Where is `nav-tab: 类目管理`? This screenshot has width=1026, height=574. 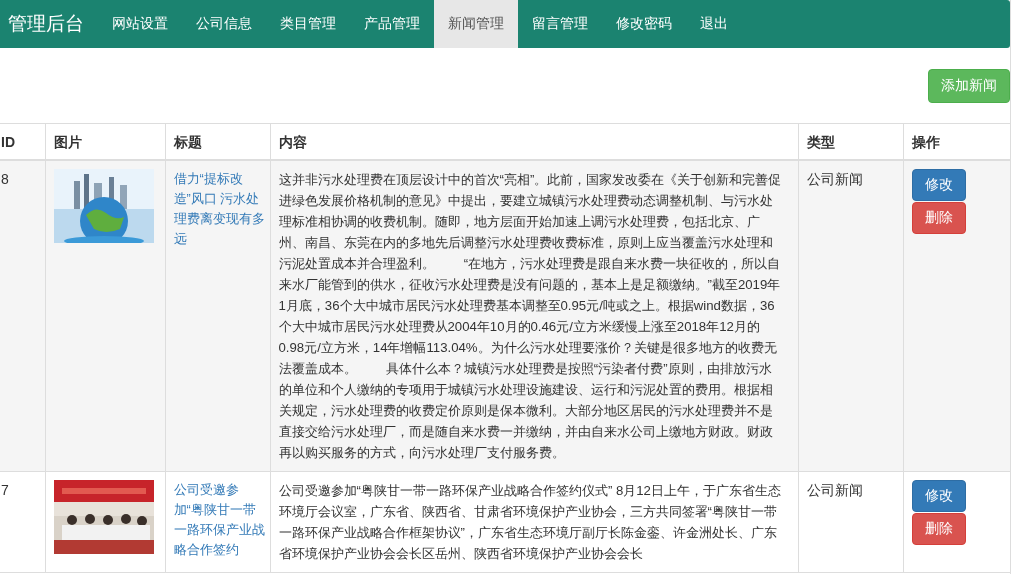 nav-tab: 类目管理 is located at coordinates (308, 24).